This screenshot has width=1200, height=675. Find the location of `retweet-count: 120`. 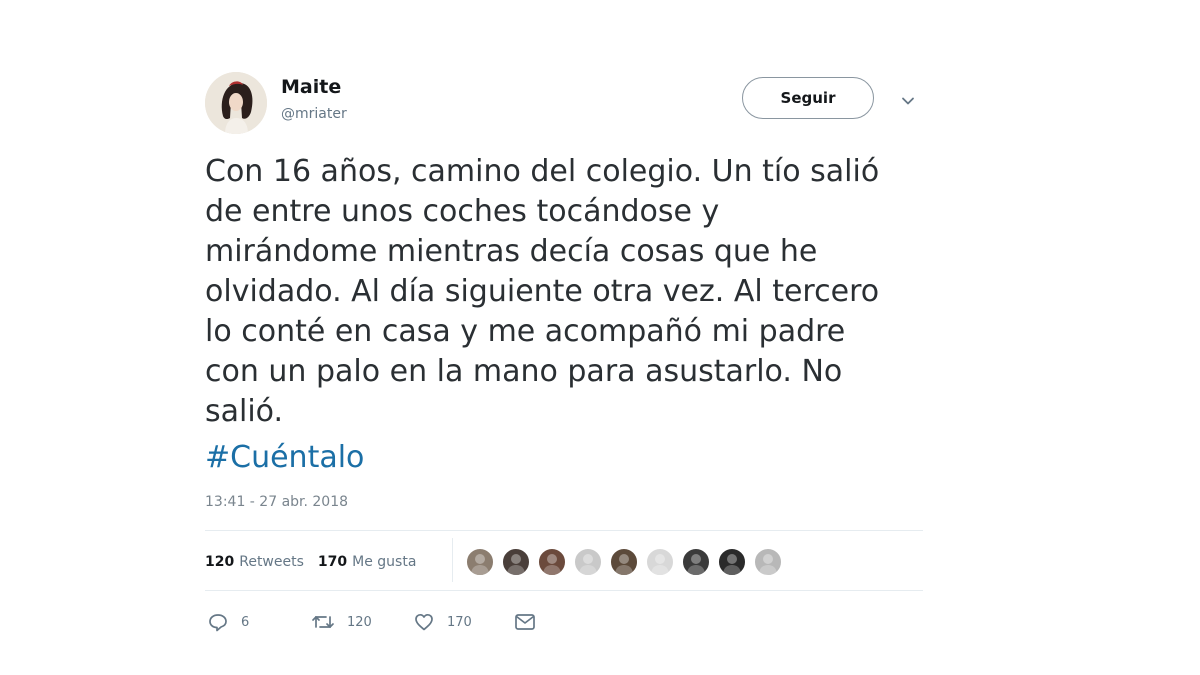

retweet-count: 120 is located at coordinates (359, 622).